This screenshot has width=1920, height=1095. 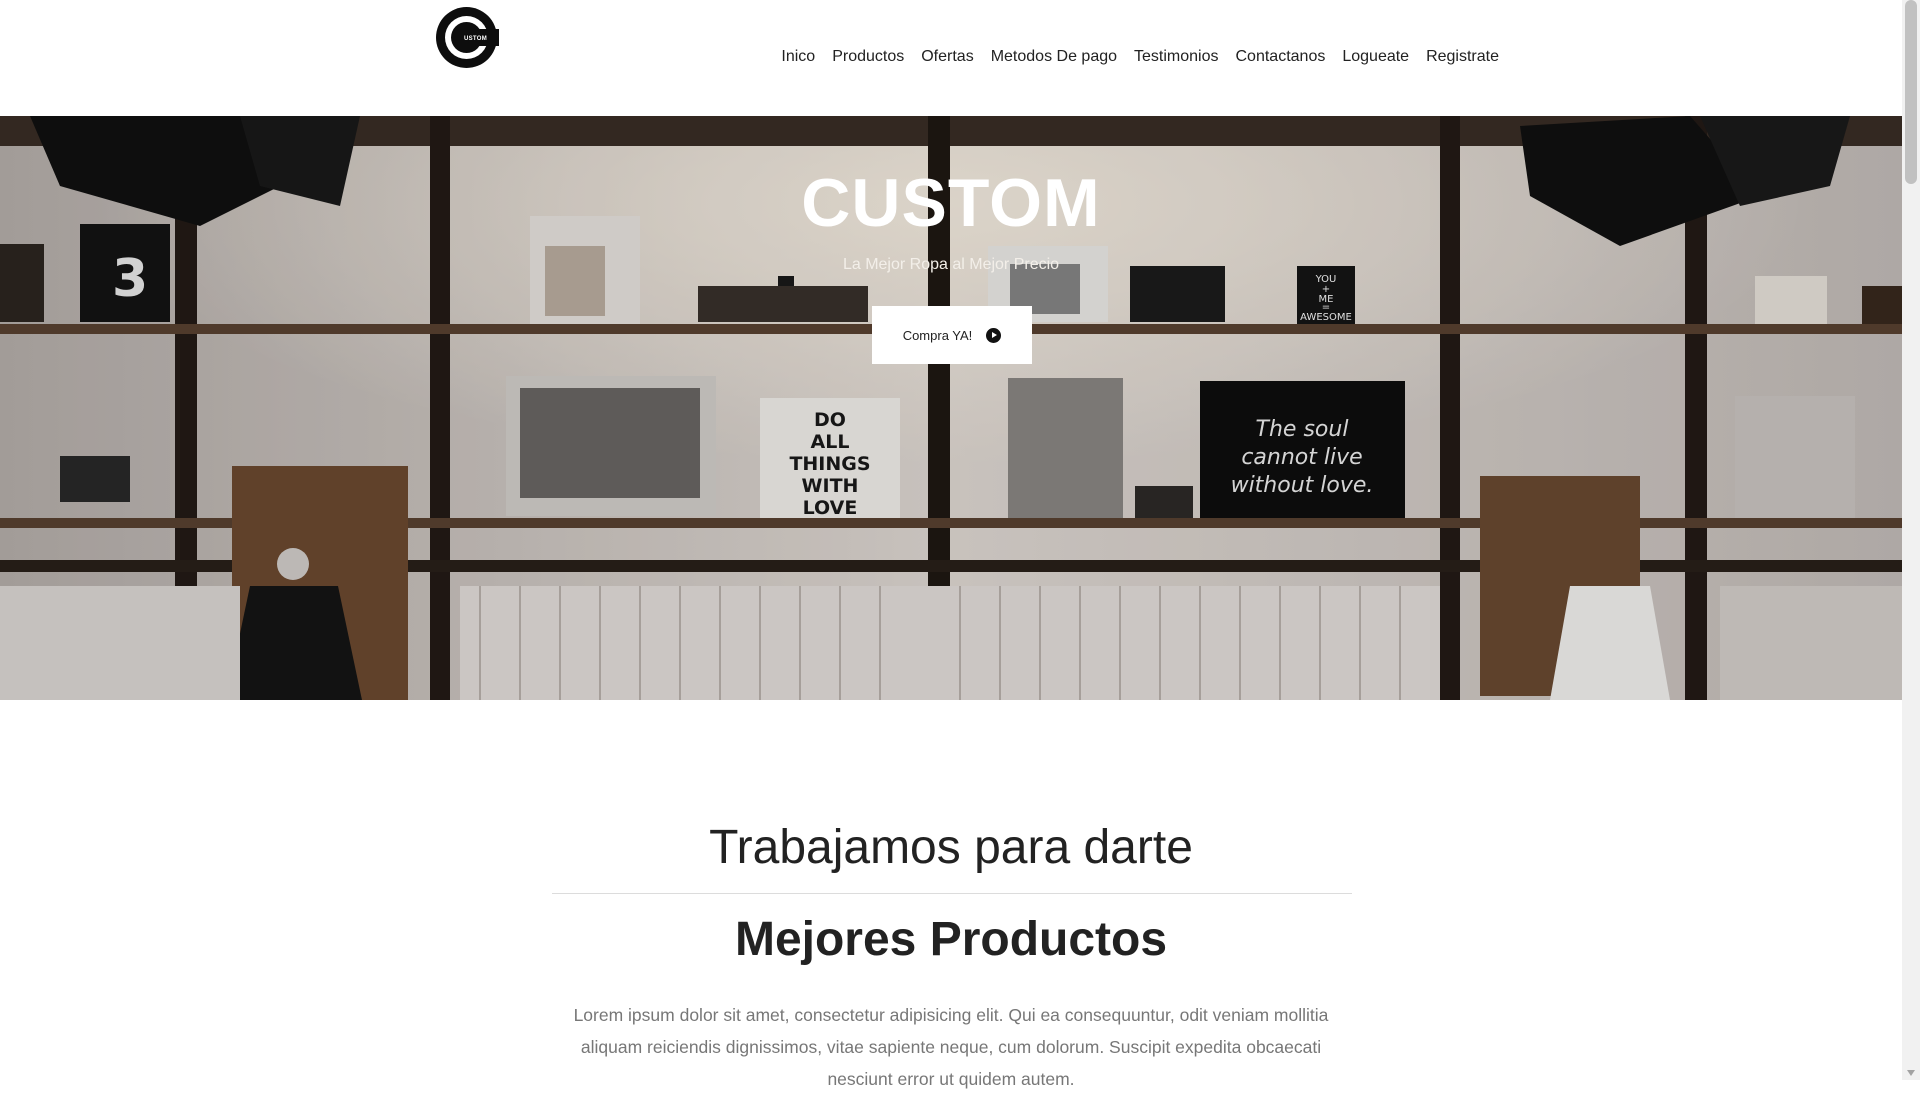 What do you see at coordinates (1911, 1073) in the screenshot?
I see `scroll-down-icon` at bounding box center [1911, 1073].